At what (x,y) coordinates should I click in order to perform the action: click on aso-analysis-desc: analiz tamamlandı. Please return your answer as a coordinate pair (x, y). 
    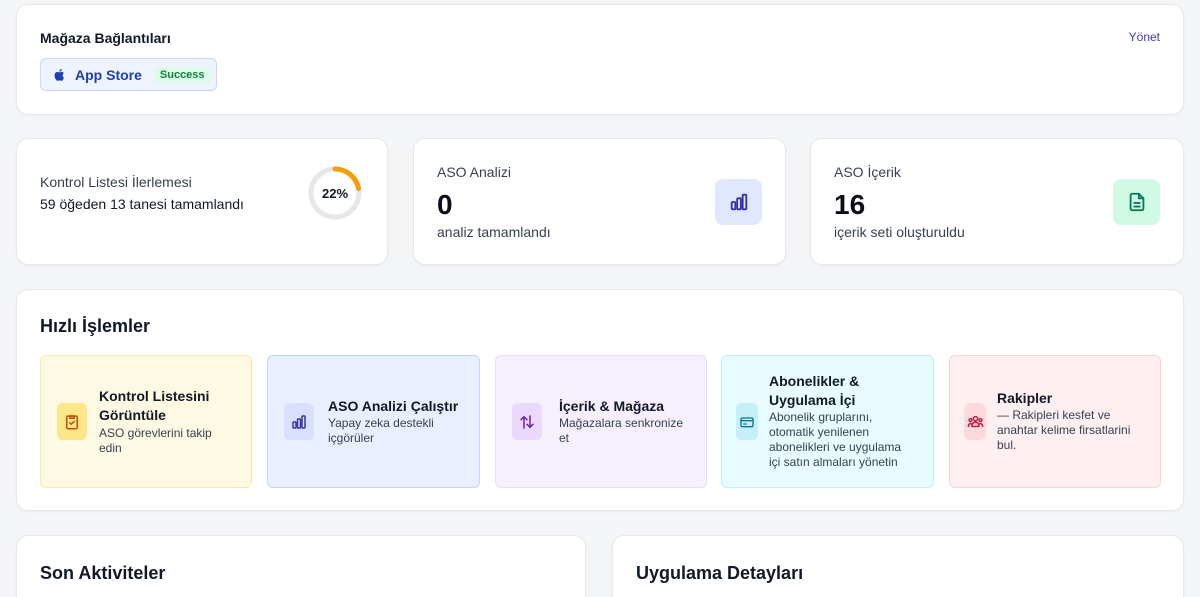
    Looking at the image, I should click on (494, 232).